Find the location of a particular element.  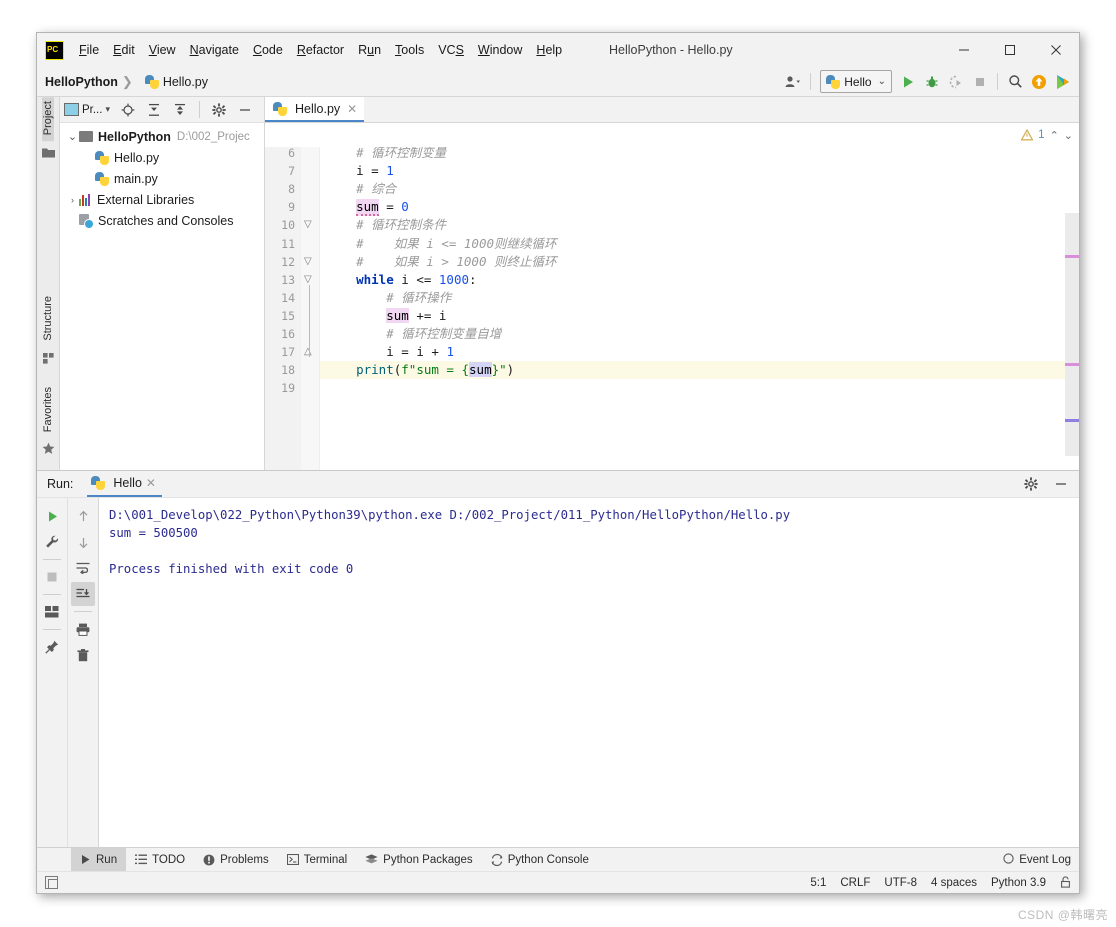

ide-assistant-icon is located at coordinates (1063, 82).